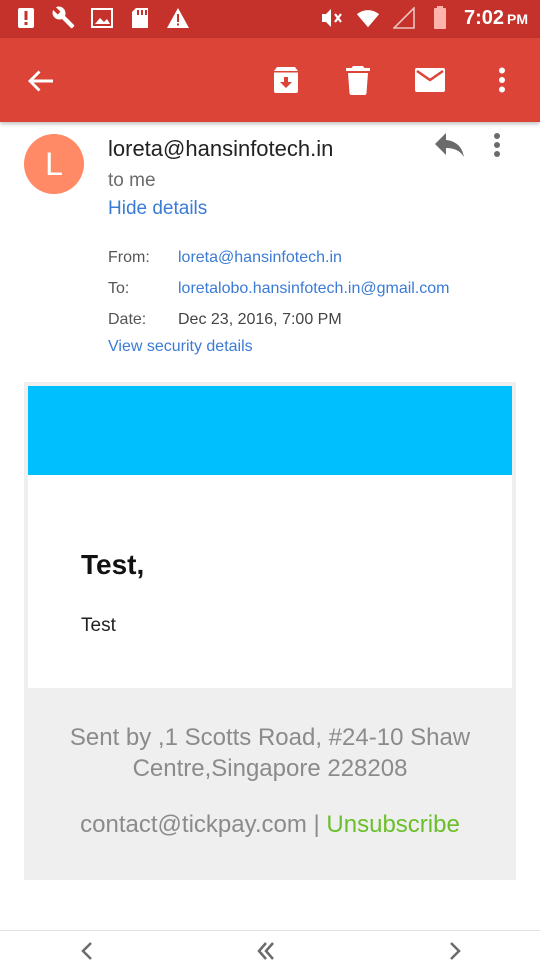 This screenshot has width=540, height=966. I want to click on from-value: loreta@hansinfotech.in, so click(260, 258).